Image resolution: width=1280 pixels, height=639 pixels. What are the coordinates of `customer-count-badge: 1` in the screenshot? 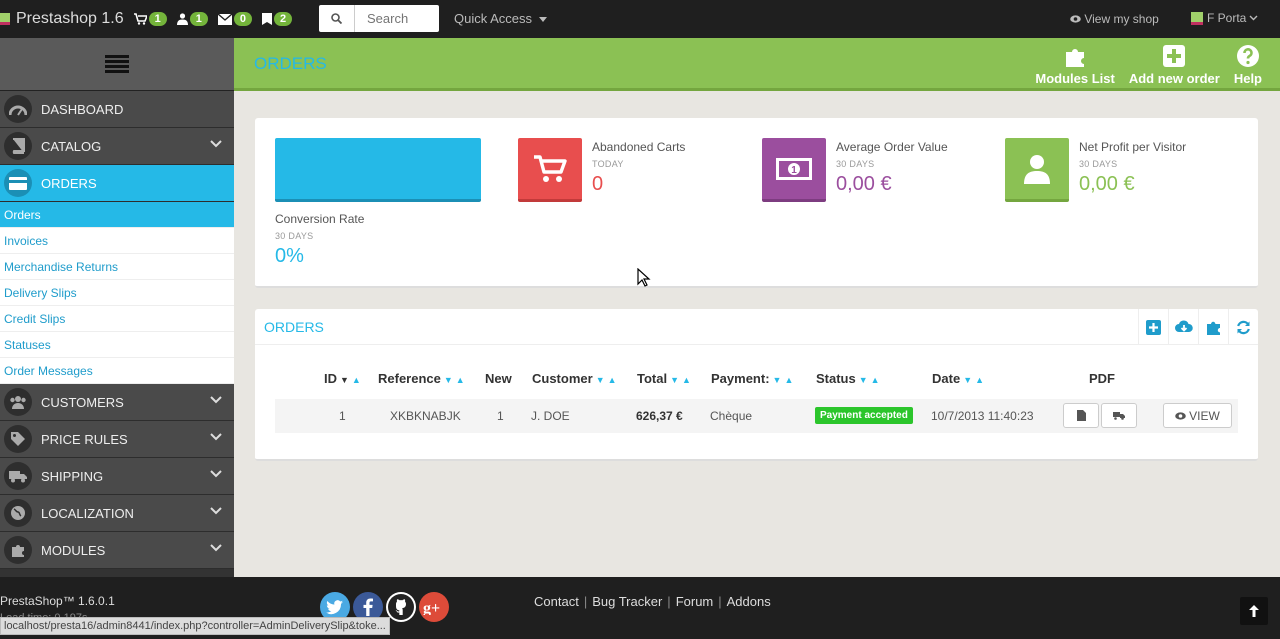 It's located at (198, 19).